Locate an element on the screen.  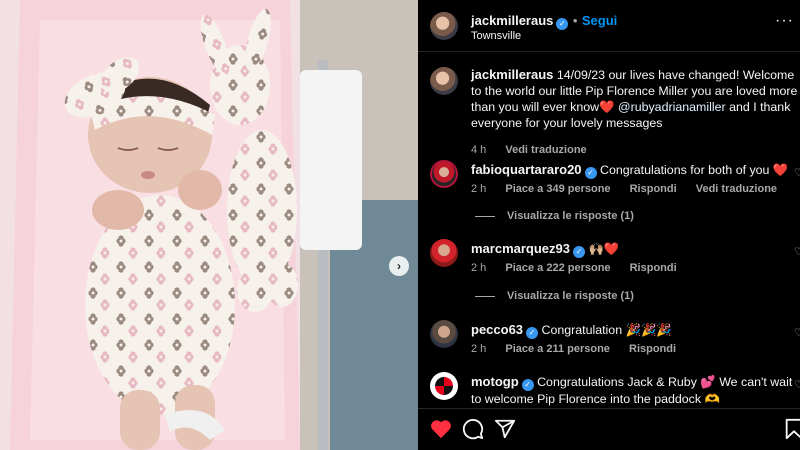
more-options-icon: ··· is located at coordinates (784, 21).